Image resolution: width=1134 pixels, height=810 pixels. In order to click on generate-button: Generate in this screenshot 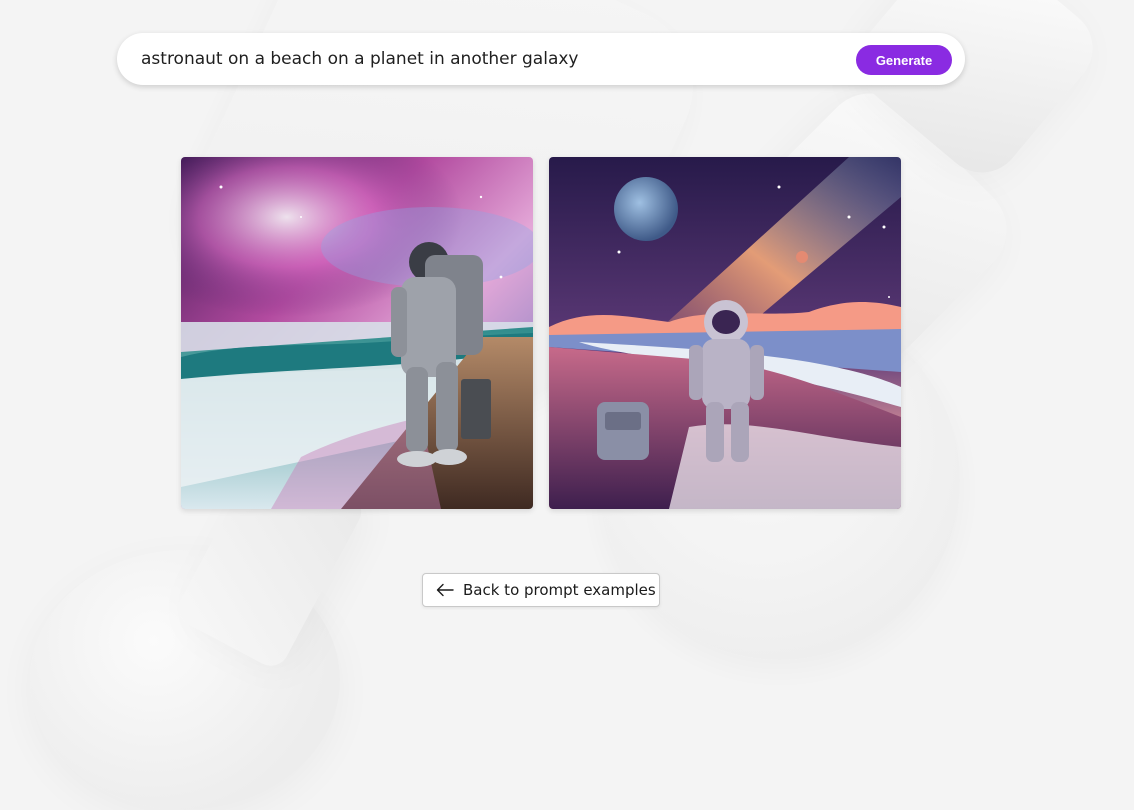, I will do `click(904, 60)`.